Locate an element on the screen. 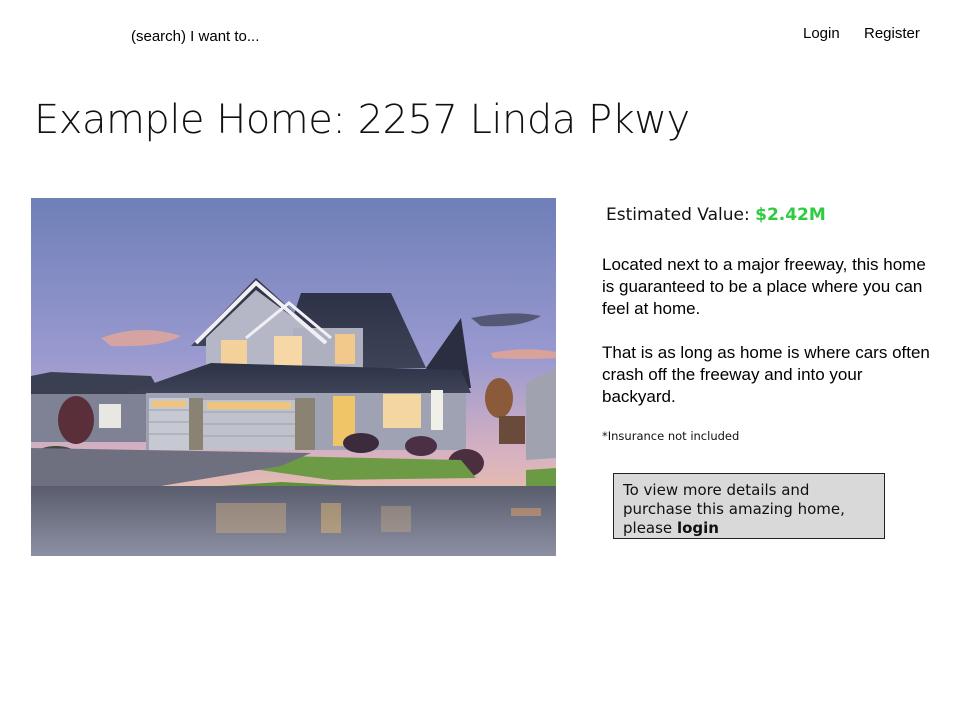  page-title: Example Home: 2257 Linda Pkwy is located at coordinates (362, 120).